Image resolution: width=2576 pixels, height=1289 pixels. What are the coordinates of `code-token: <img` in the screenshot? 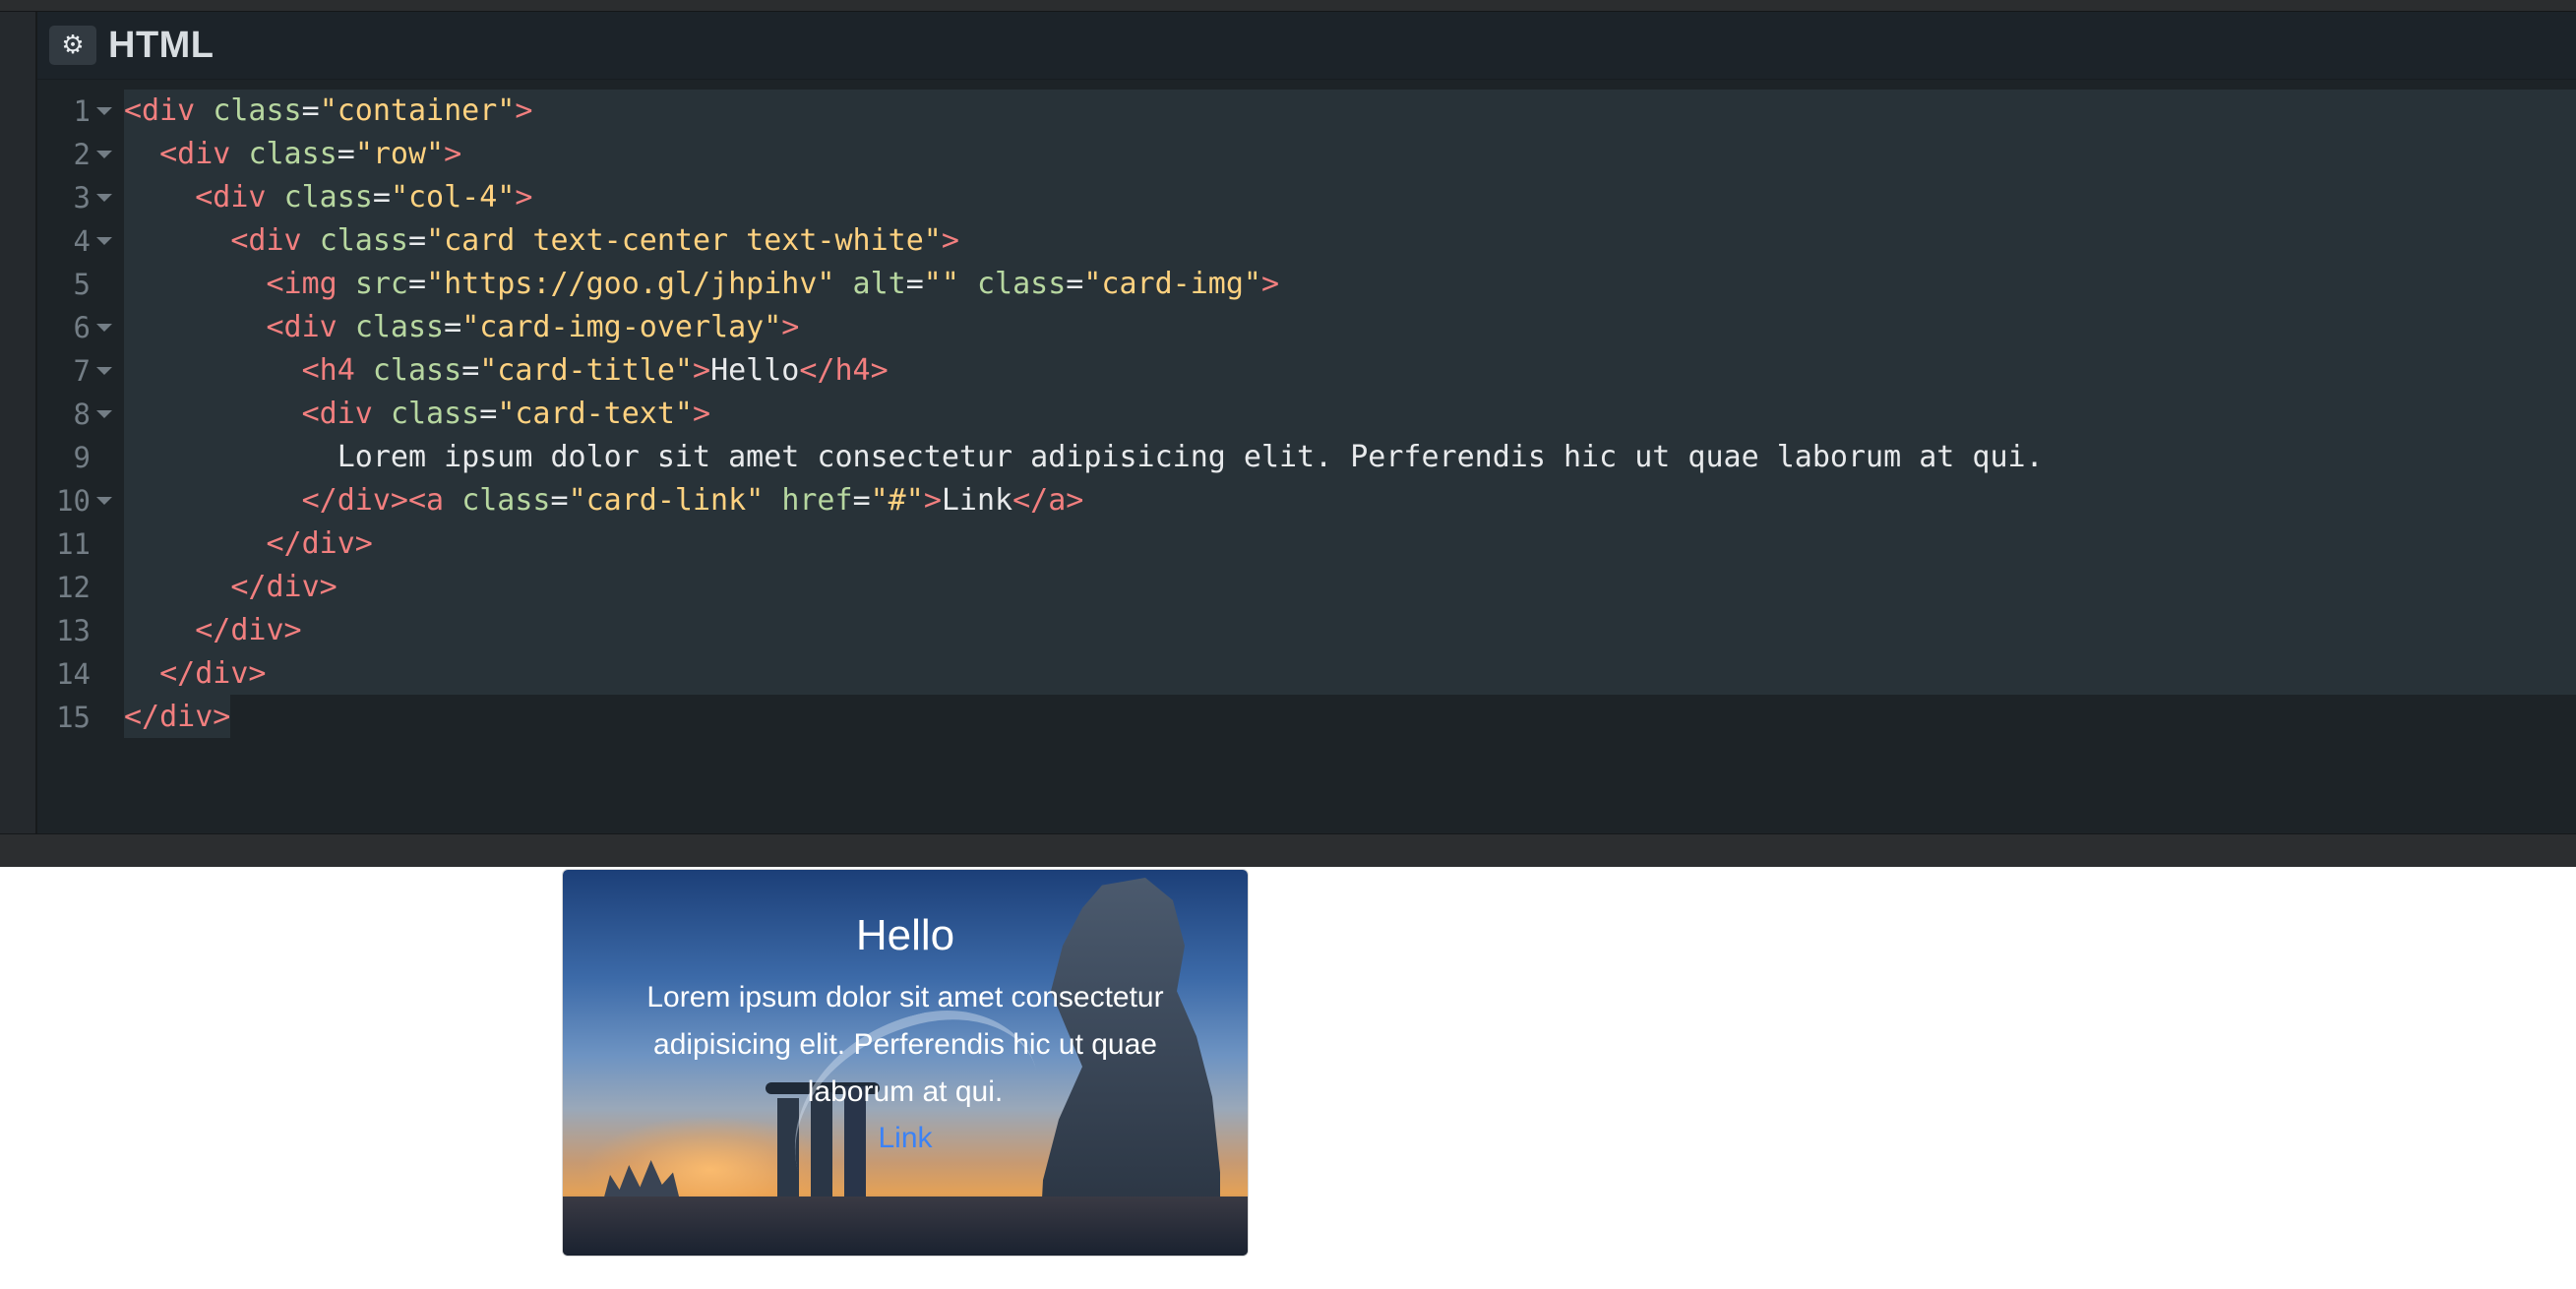 It's located at (310, 284).